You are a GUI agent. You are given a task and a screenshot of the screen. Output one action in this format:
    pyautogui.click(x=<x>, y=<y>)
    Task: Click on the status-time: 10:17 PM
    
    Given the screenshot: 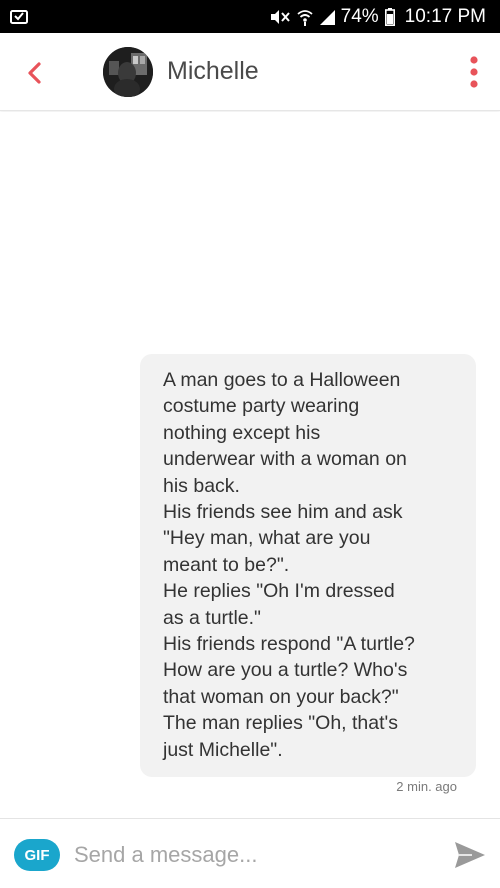 What is the action you would take?
    pyautogui.click(x=445, y=16)
    